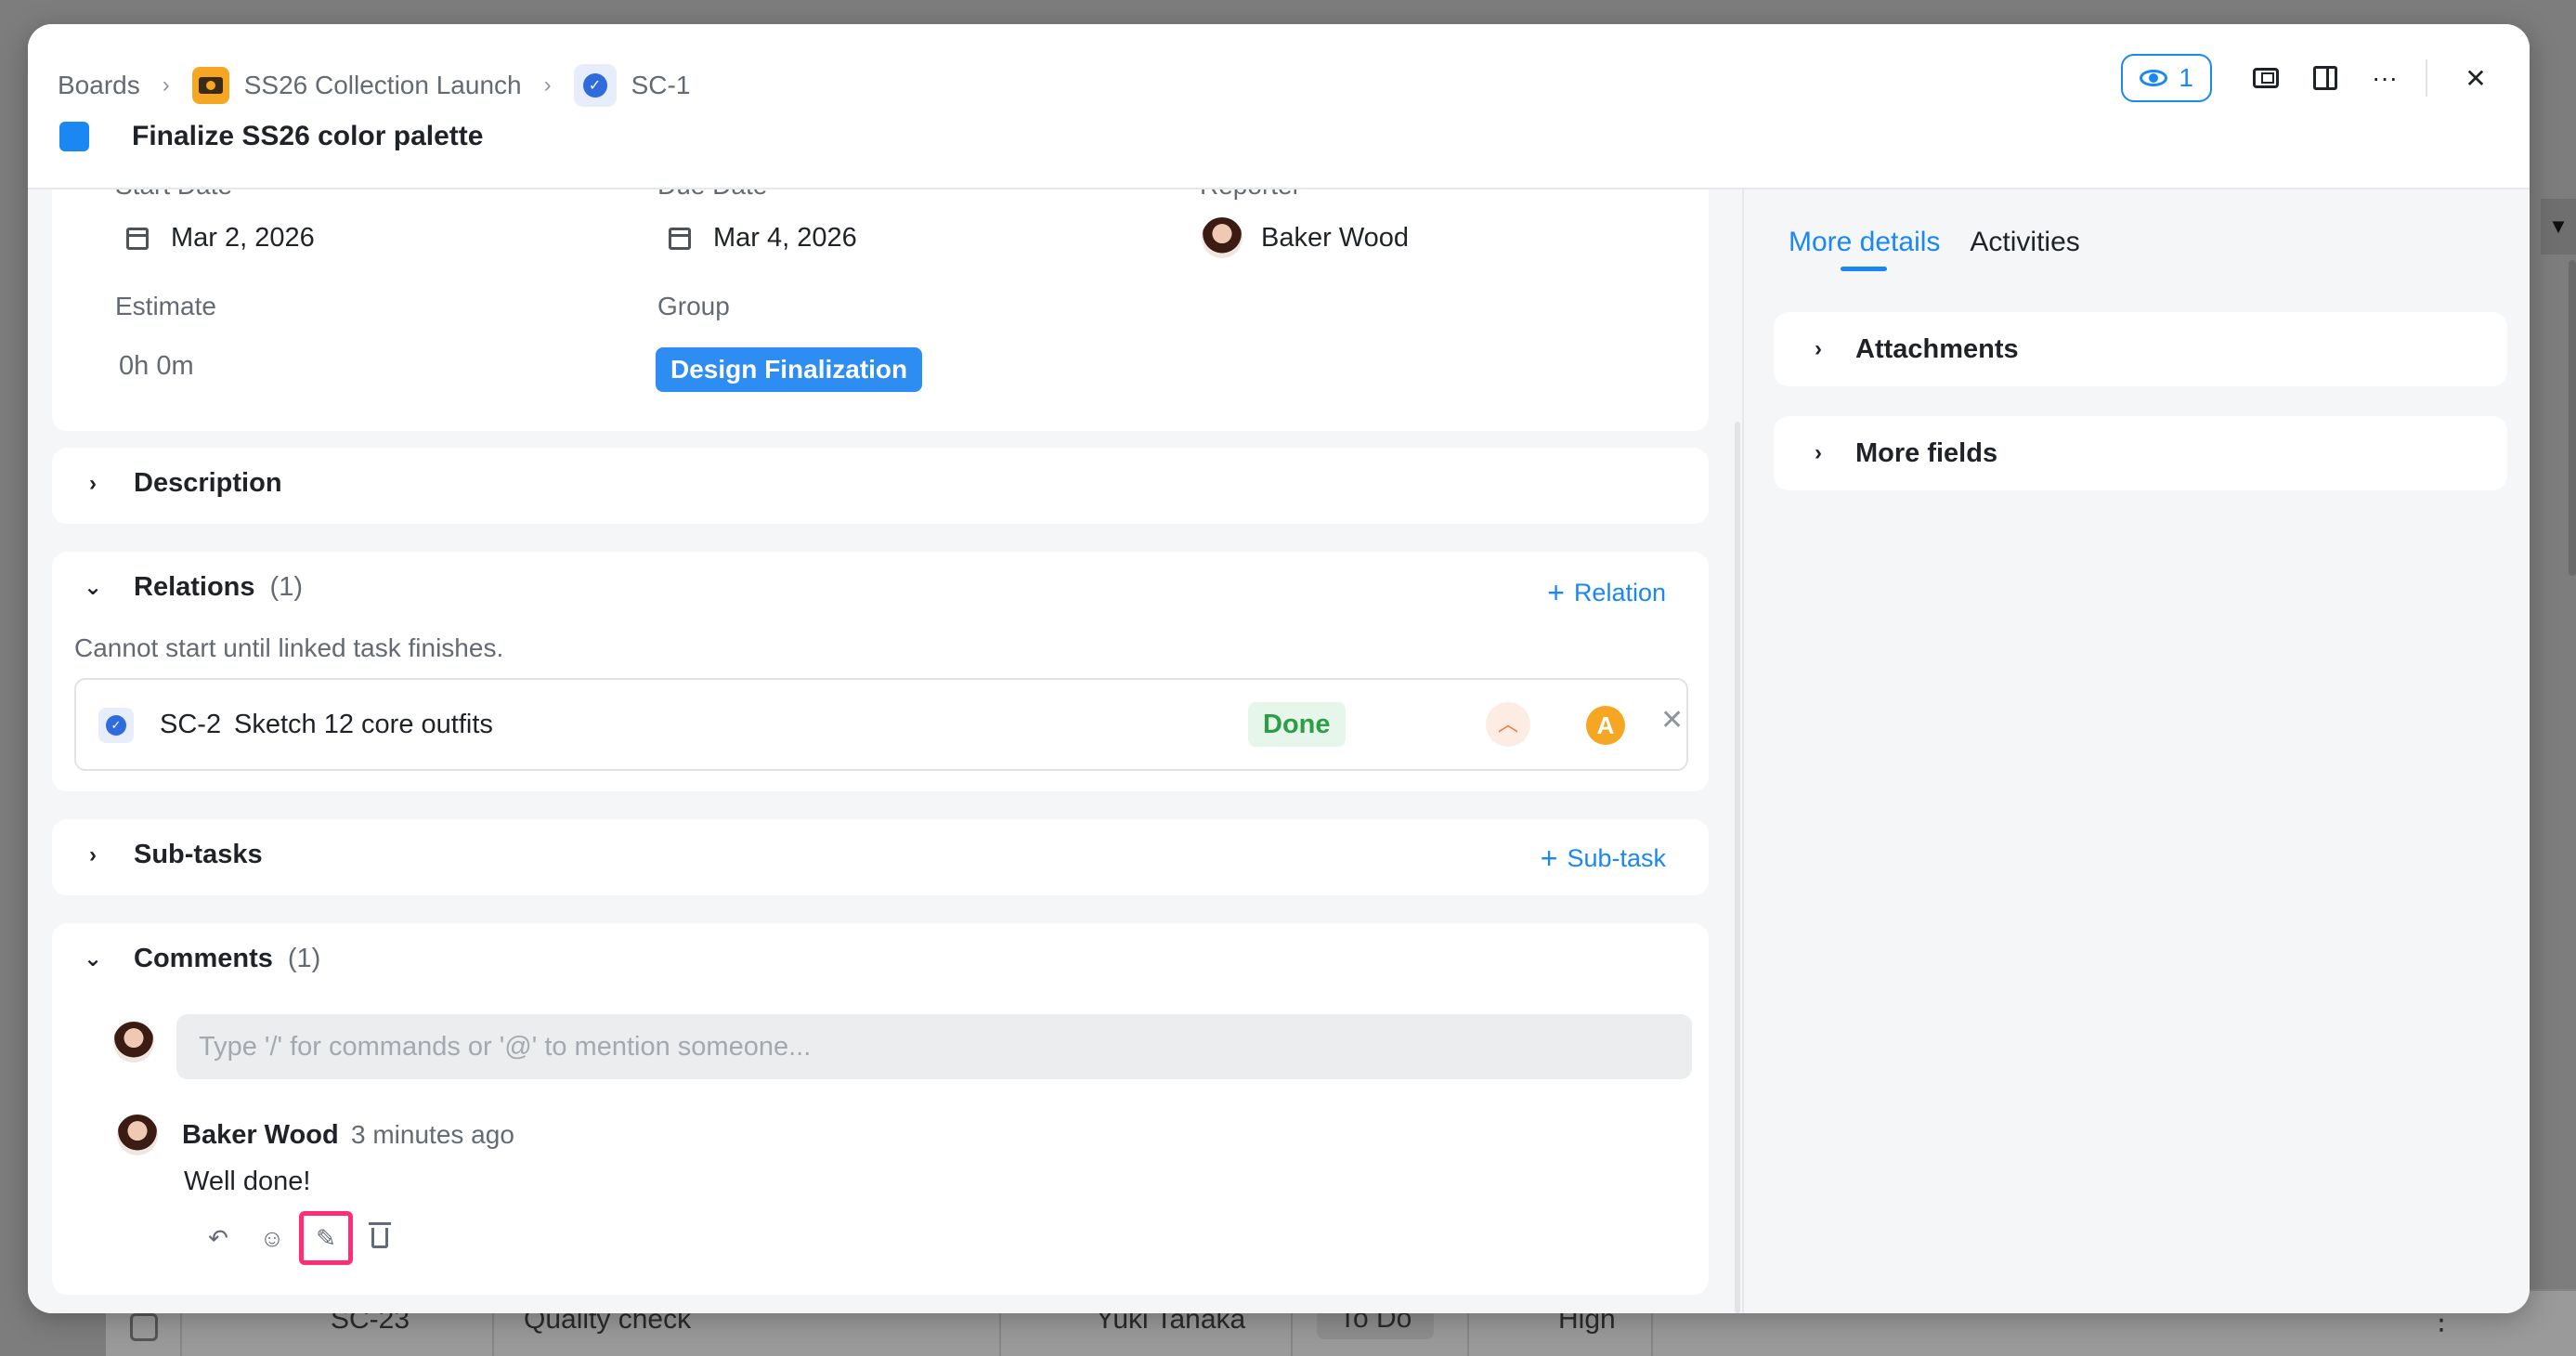 This screenshot has width=2576, height=1356. What do you see at coordinates (203, 958) in the screenshot?
I see `comments-title: Comments` at bounding box center [203, 958].